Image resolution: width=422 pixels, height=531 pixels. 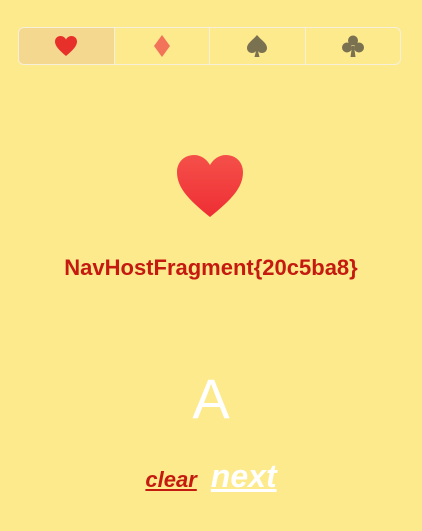 I want to click on card-letter: A, so click(x=211, y=398).